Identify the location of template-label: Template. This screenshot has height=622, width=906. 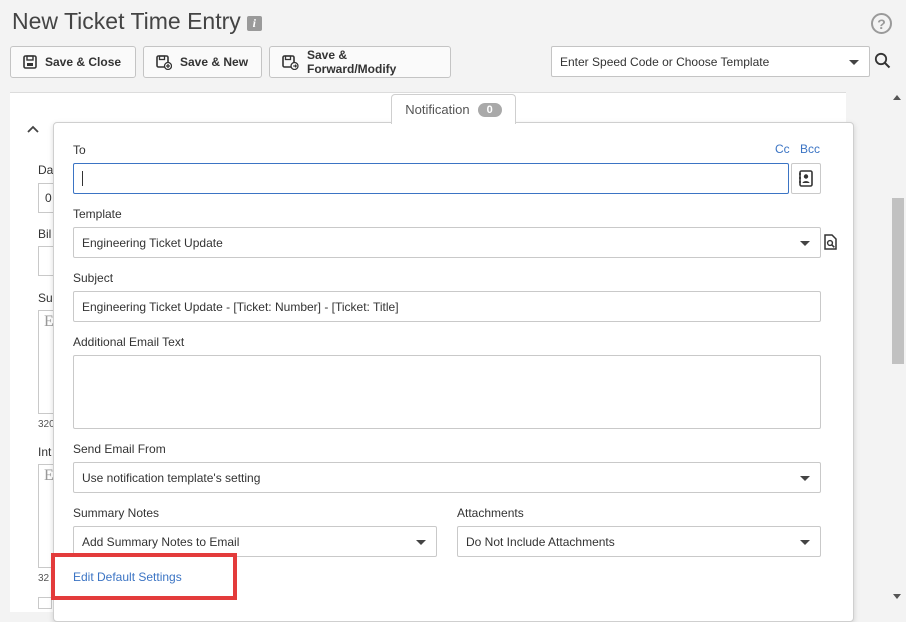
(97, 214).